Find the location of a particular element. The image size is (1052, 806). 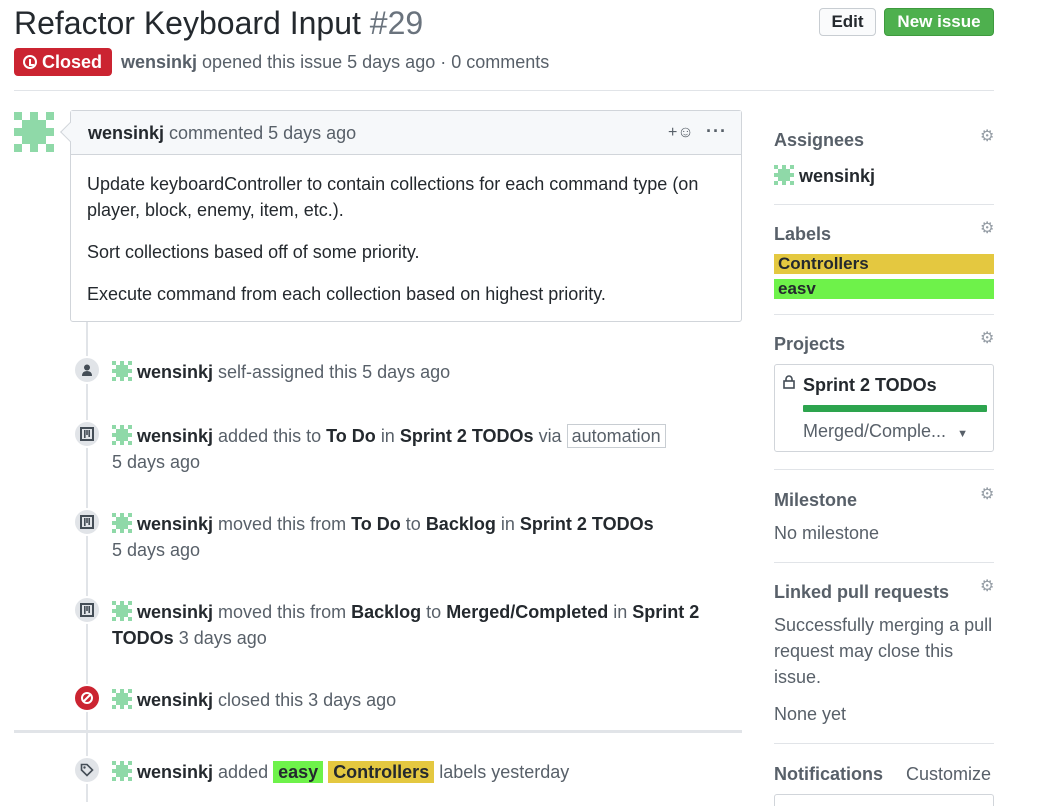

project-card: Sprint 2 TODOs Merged/Comple... ▼ is located at coordinates (884, 408).